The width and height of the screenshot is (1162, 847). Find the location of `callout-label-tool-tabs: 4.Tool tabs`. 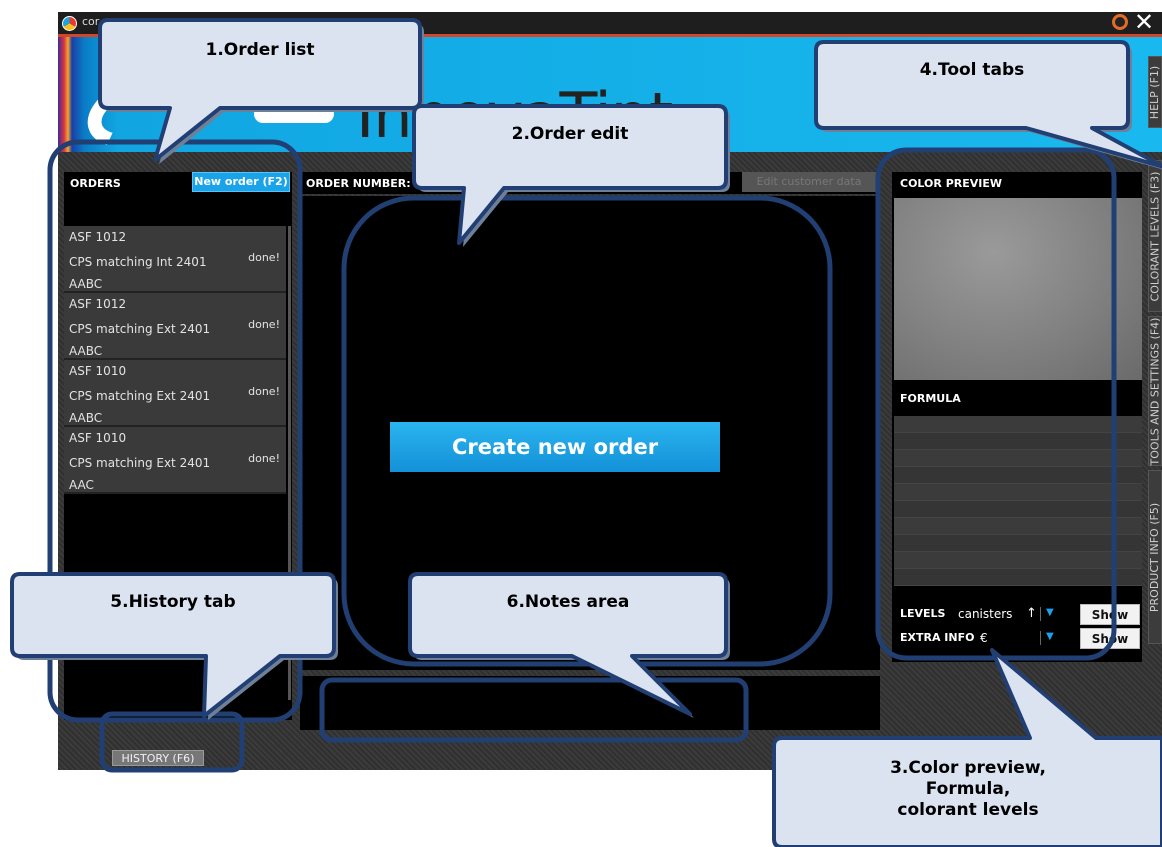

callout-label-tool-tabs: 4.Tool tabs is located at coordinates (972, 70).